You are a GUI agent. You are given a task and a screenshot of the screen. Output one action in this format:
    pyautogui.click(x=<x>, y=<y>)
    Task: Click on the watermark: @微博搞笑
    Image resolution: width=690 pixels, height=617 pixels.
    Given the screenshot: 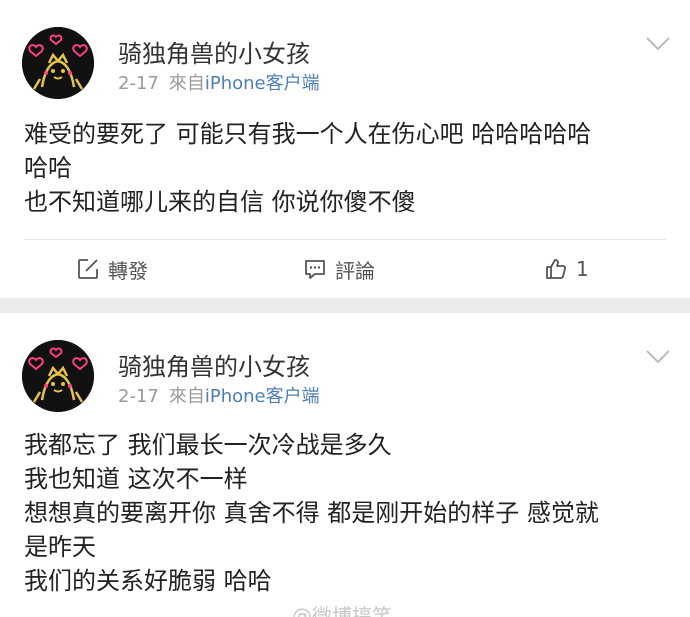 What is the action you would take?
    pyautogui.click(x=342, y=610)
    